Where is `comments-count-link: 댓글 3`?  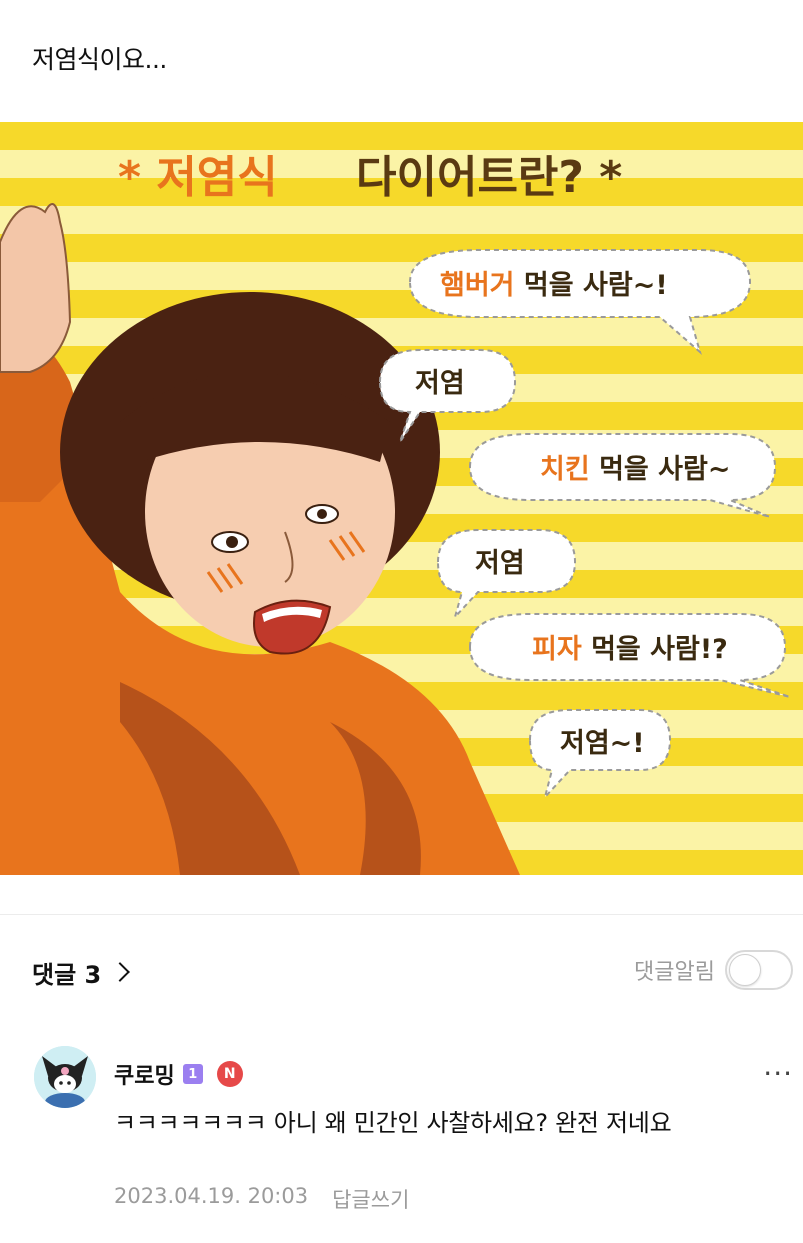 comments-count-link: 댓글 3 is located at coordinates (81, 972).